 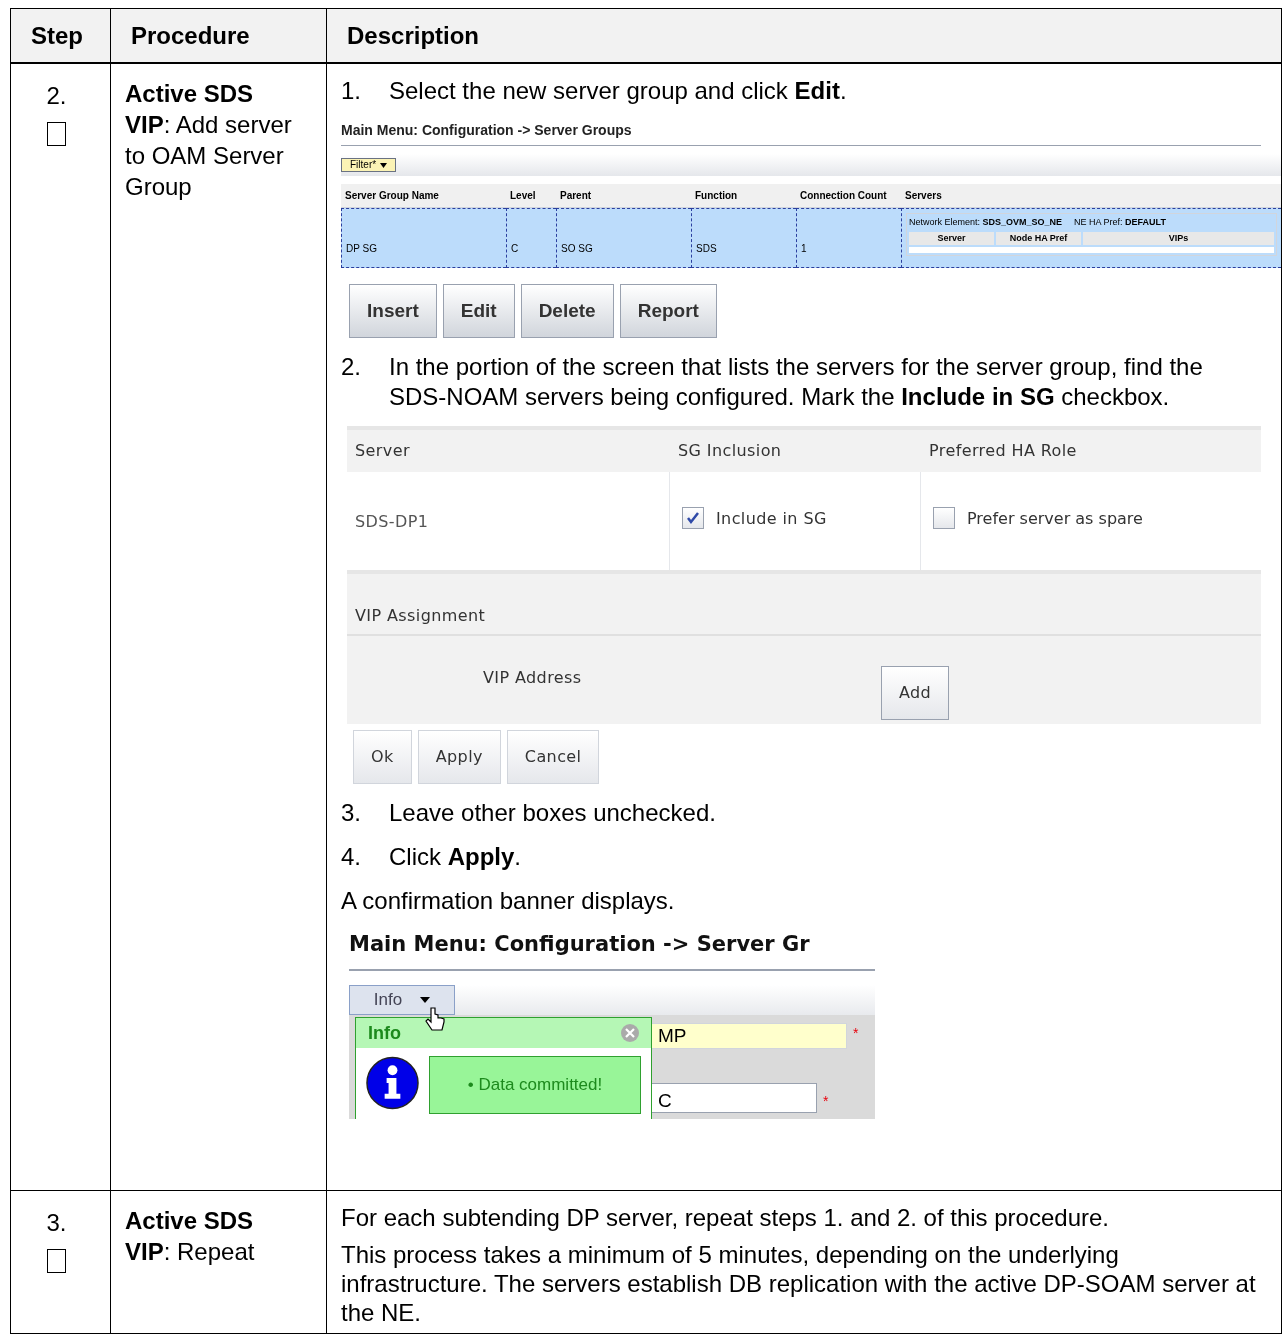 I want to click on column-header: Server Group Name, so click(x=423, y=196).